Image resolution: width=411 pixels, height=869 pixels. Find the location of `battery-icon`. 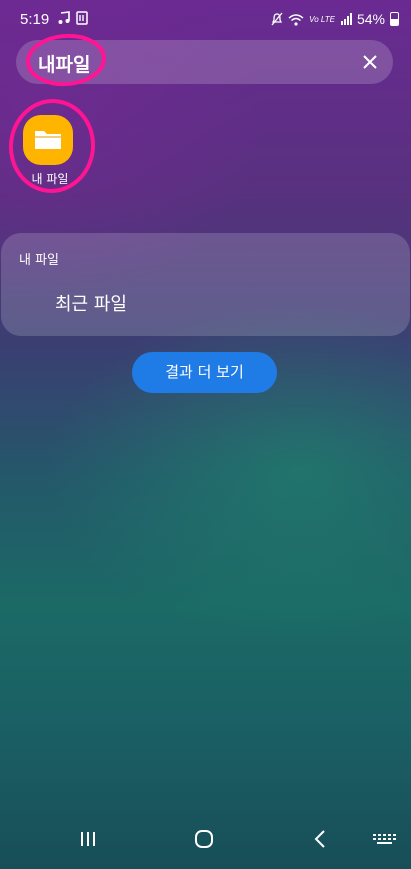

battery-icon is located at coordinates (394, 19).